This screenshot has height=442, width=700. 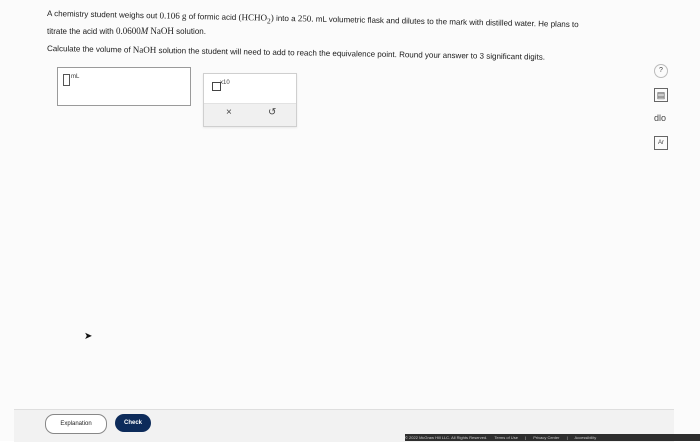 I want to click on mouse-pointer-icon: ➤, so click(x=88, y=336).